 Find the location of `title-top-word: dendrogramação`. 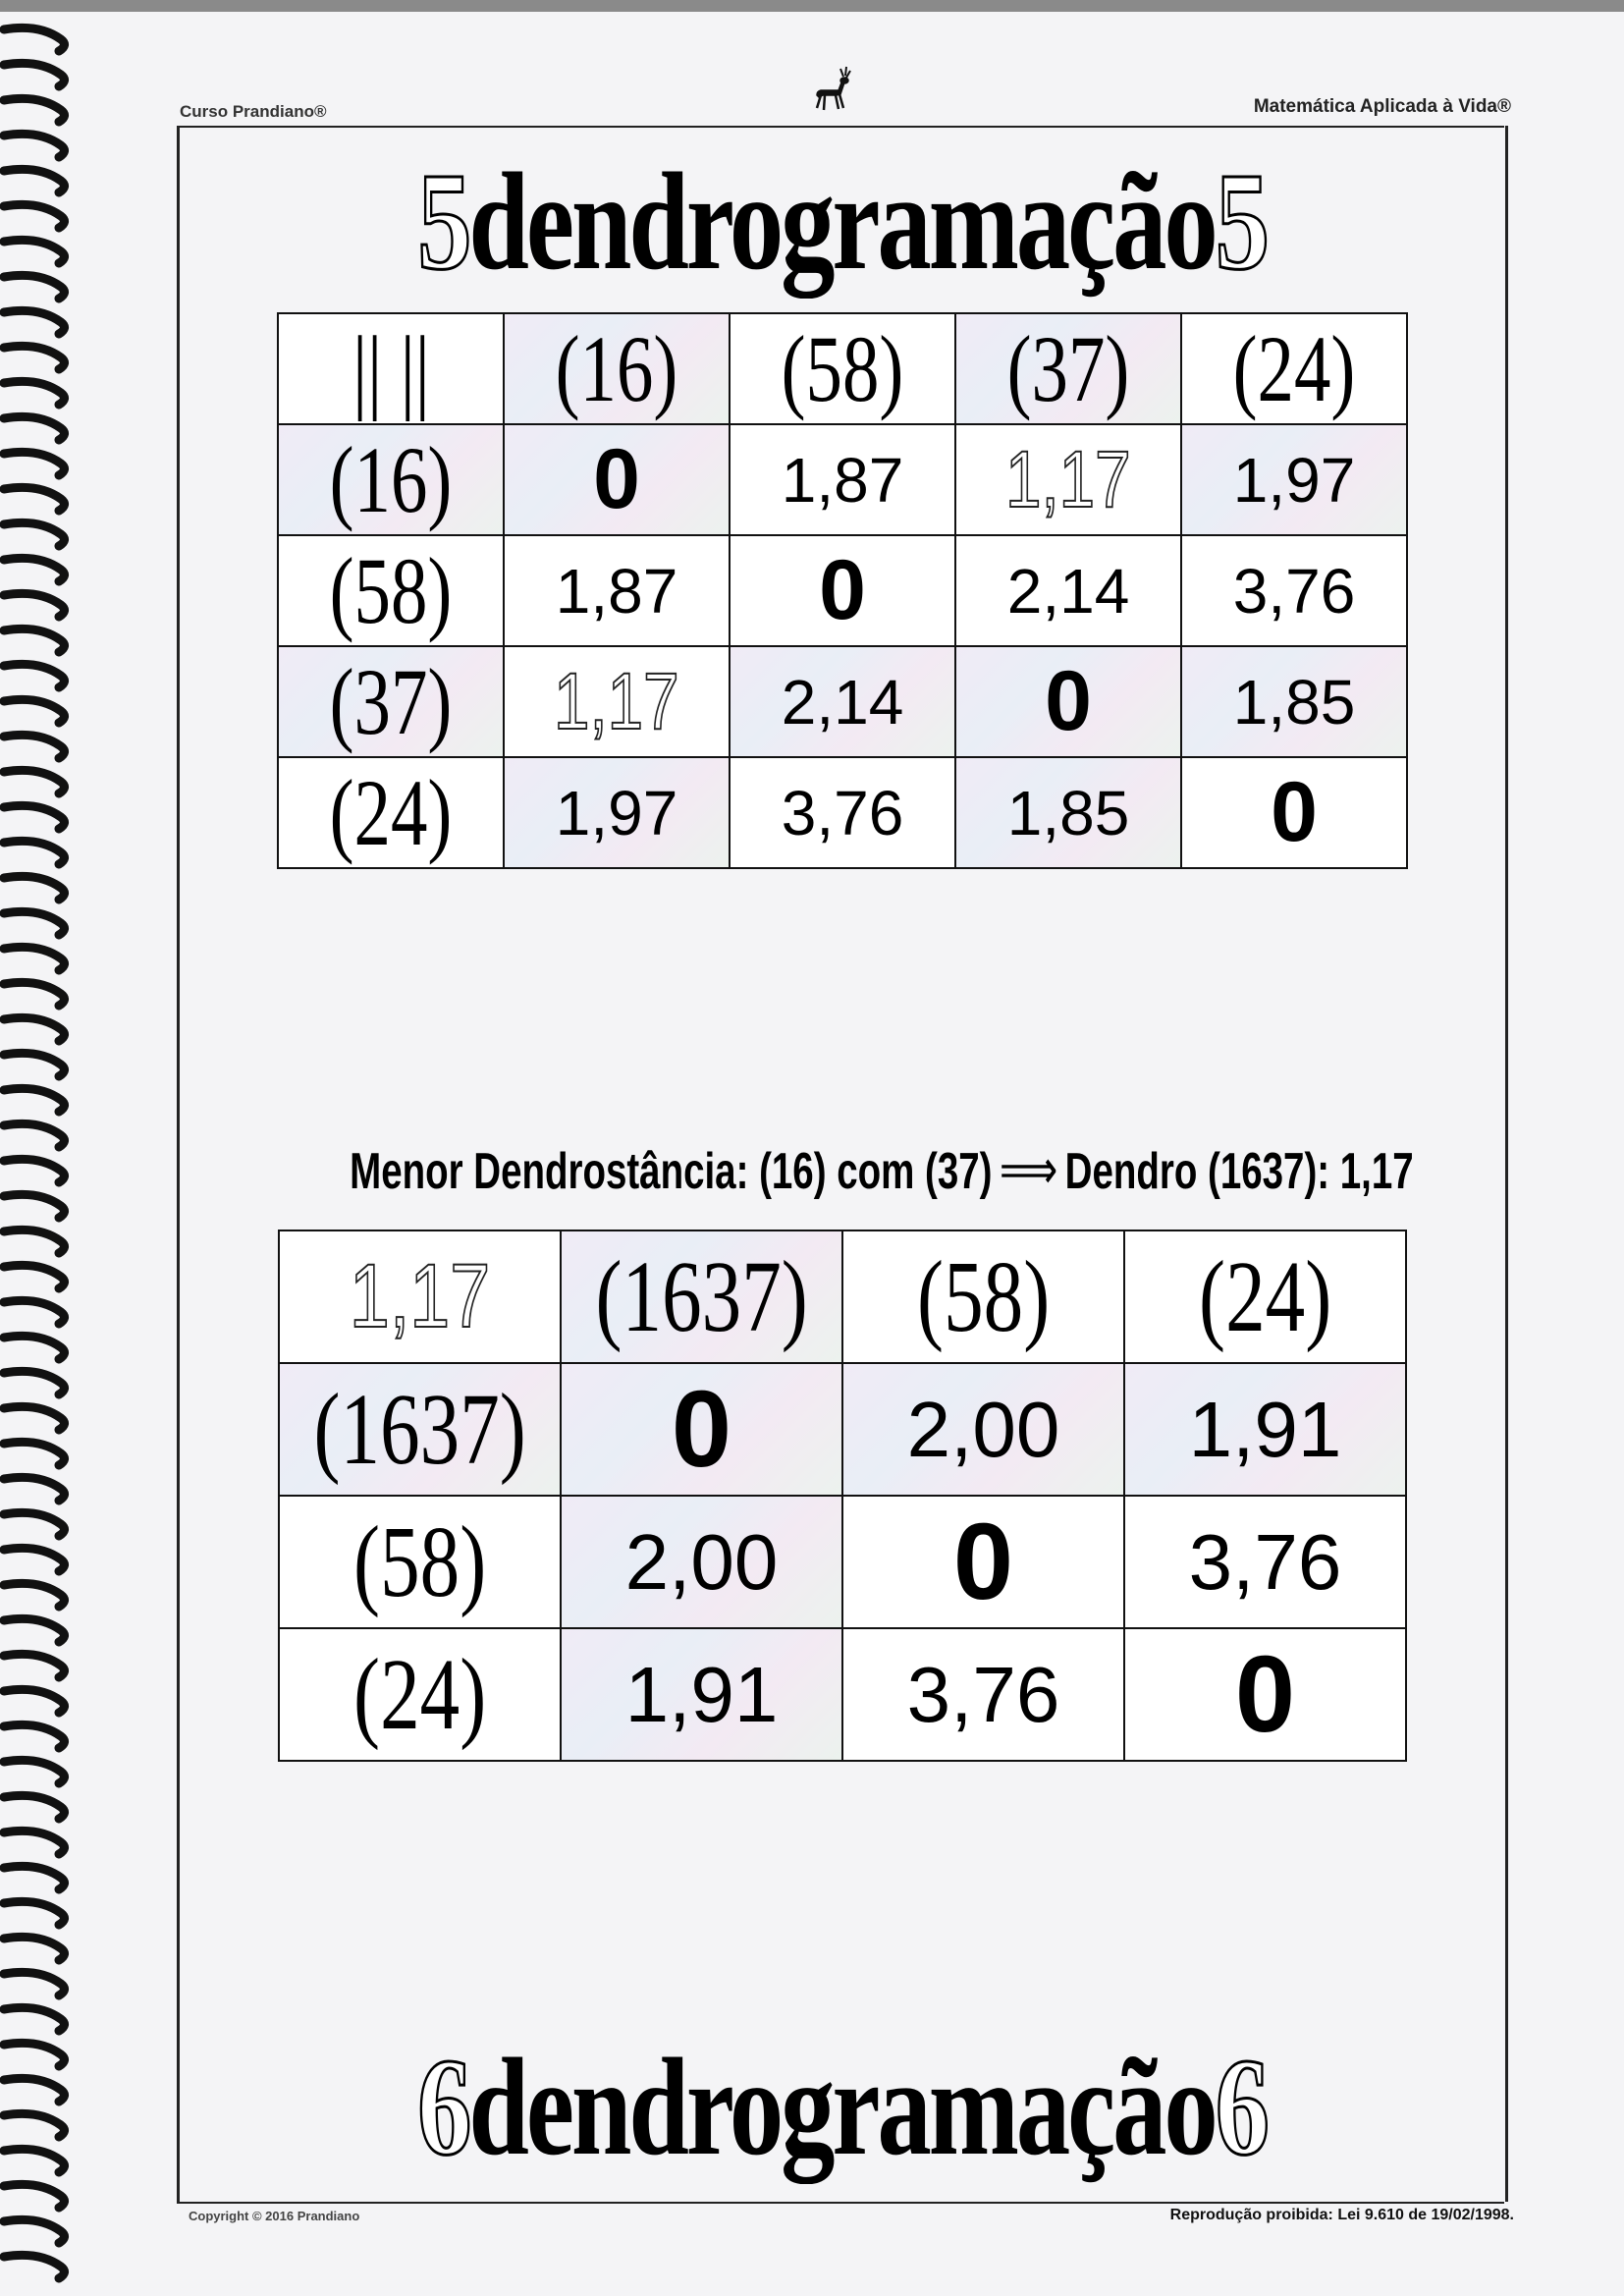

title-top-word: dendrogramação is located at coordinates (843, 221).